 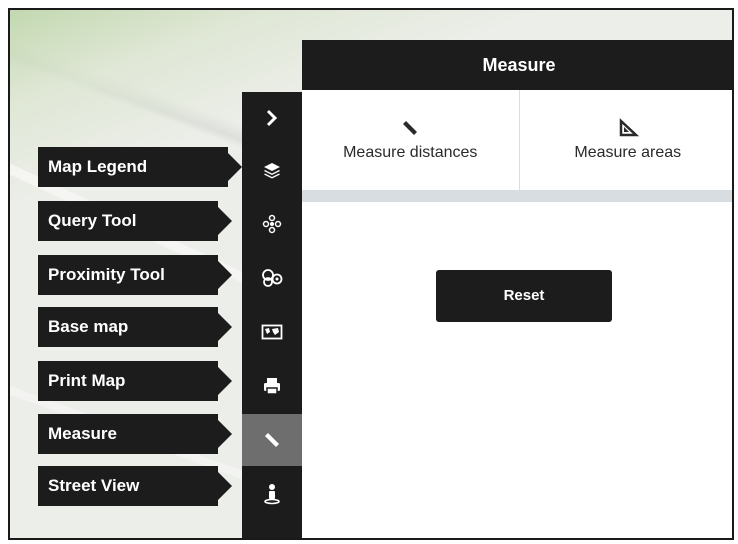 What do you see at coordinates (629, 127) in the screenshot?
I see `set-square-icon` at bounding box center [629, 127].